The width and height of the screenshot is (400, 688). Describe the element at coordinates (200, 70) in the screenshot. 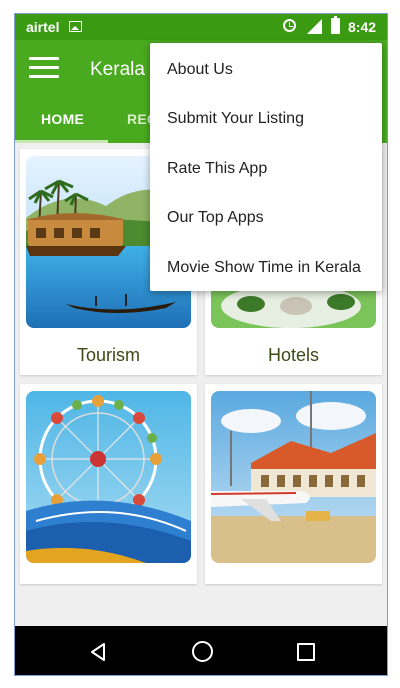

I see `menu-item-about-us: About Us` at that location.